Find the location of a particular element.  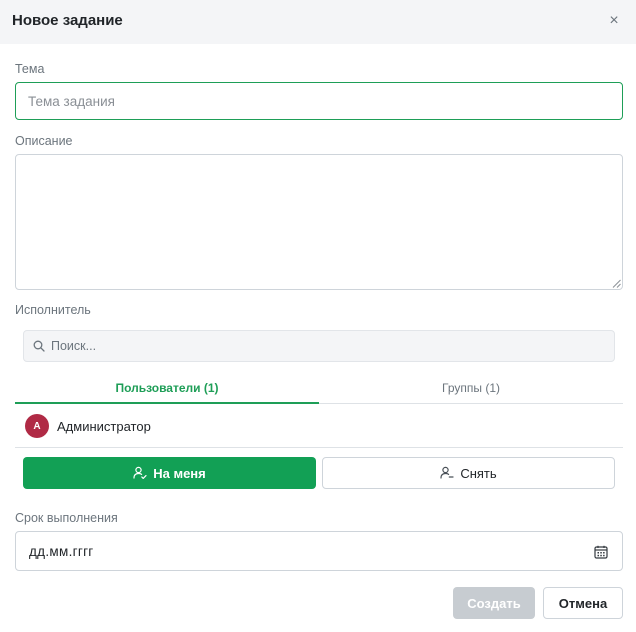

assign-me-label: На меня is located at coordinates (179, 473).